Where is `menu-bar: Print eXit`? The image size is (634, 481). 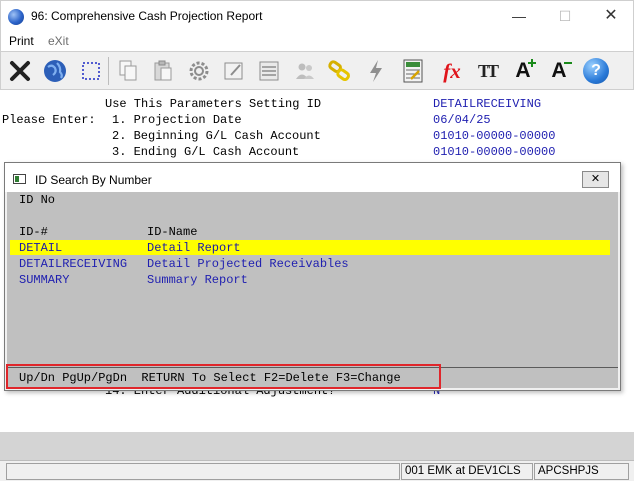
menu-bar: Print eXit is located at coordinates (317, 41).